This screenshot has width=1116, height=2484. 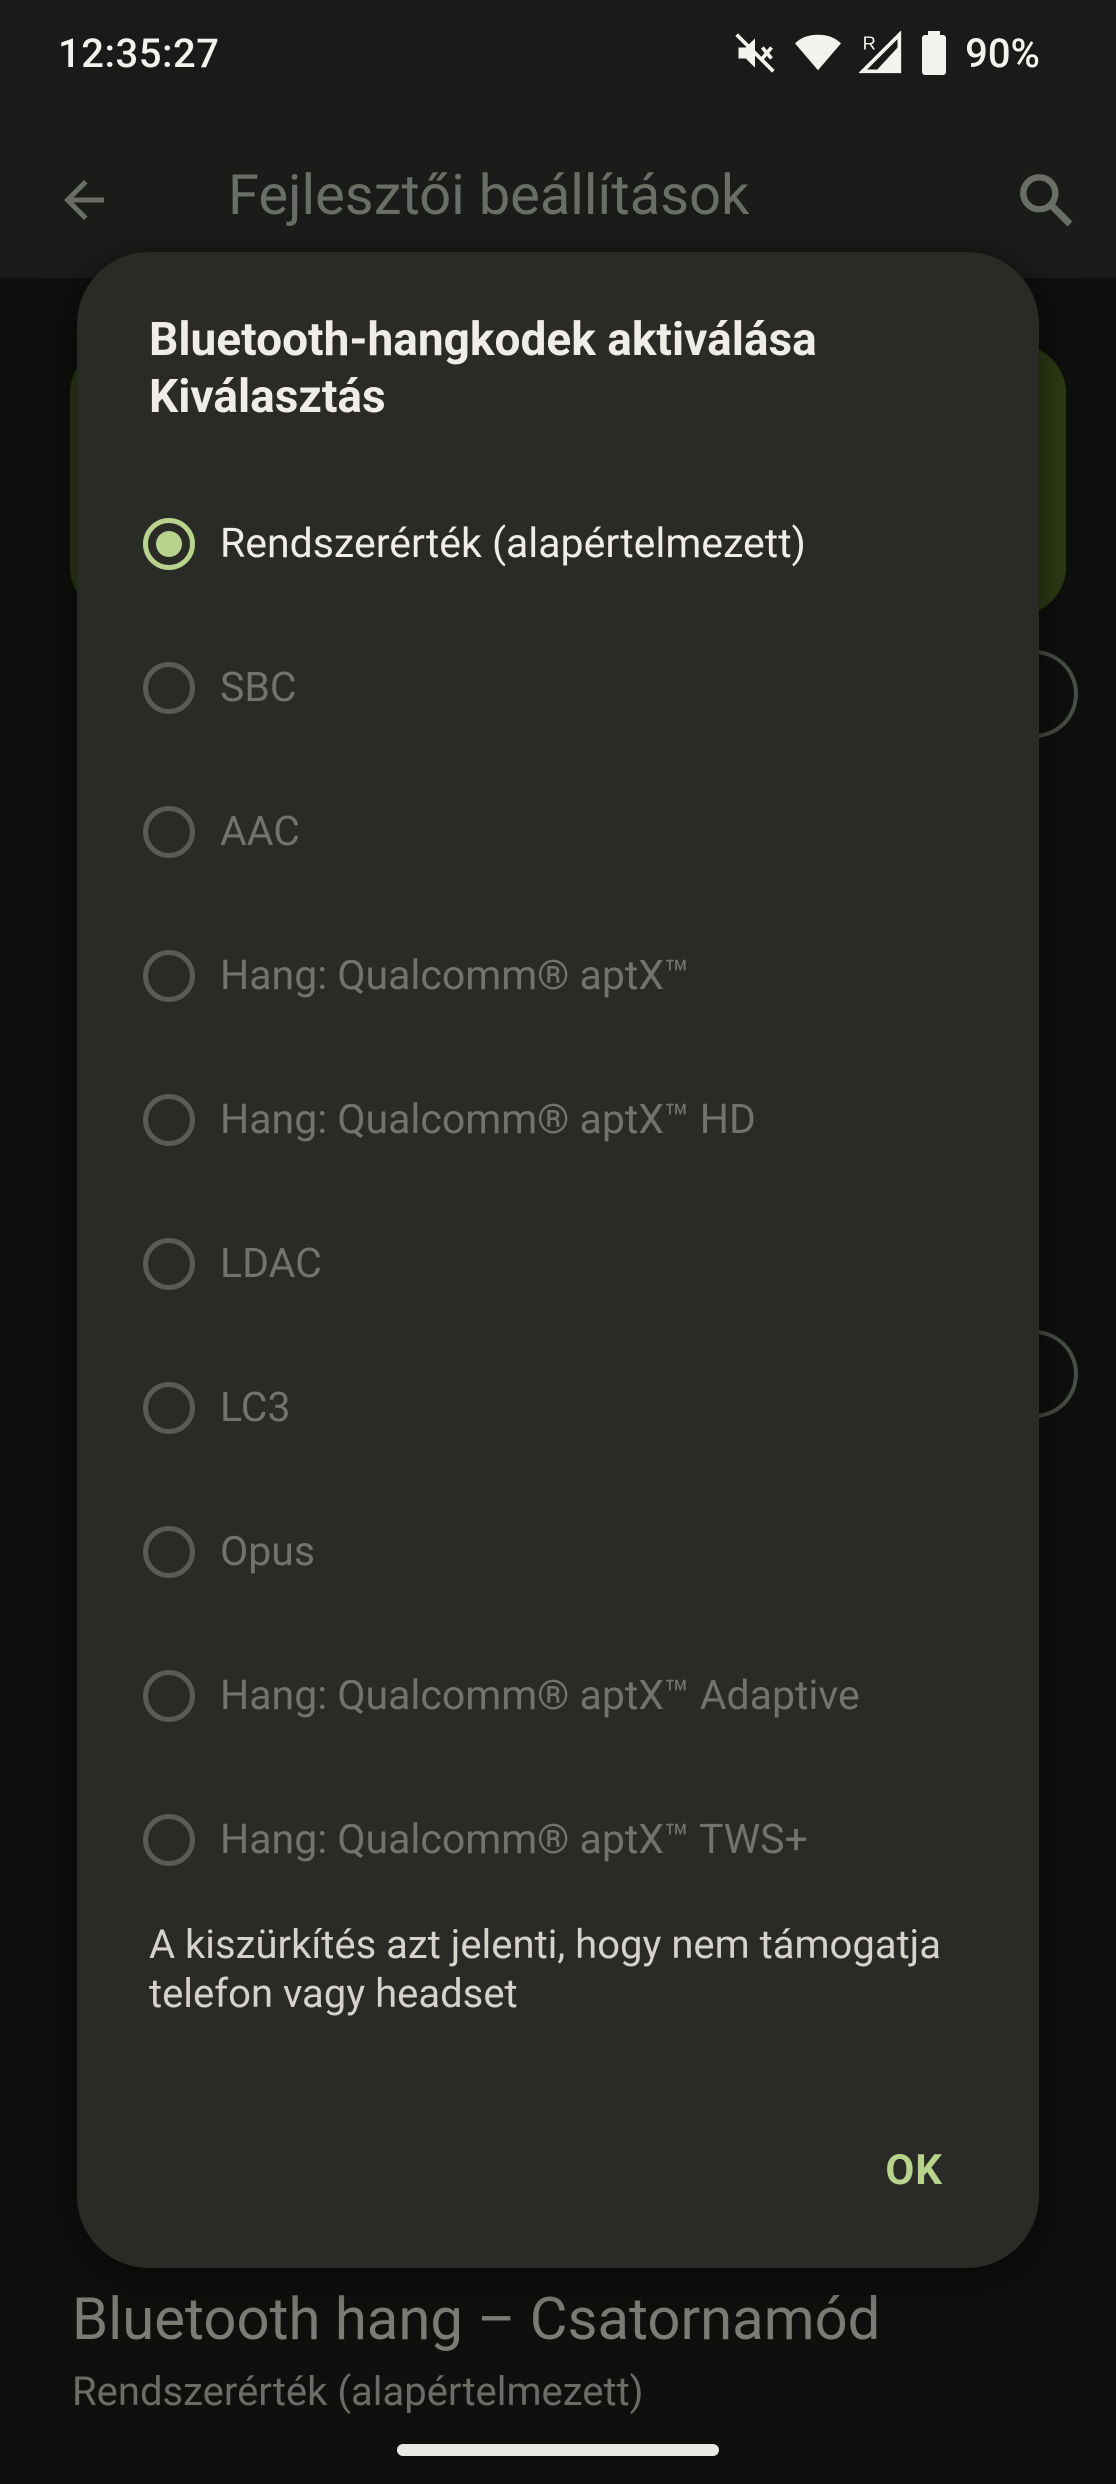 I want to click on search-icon, so click(x=1046, y=200).